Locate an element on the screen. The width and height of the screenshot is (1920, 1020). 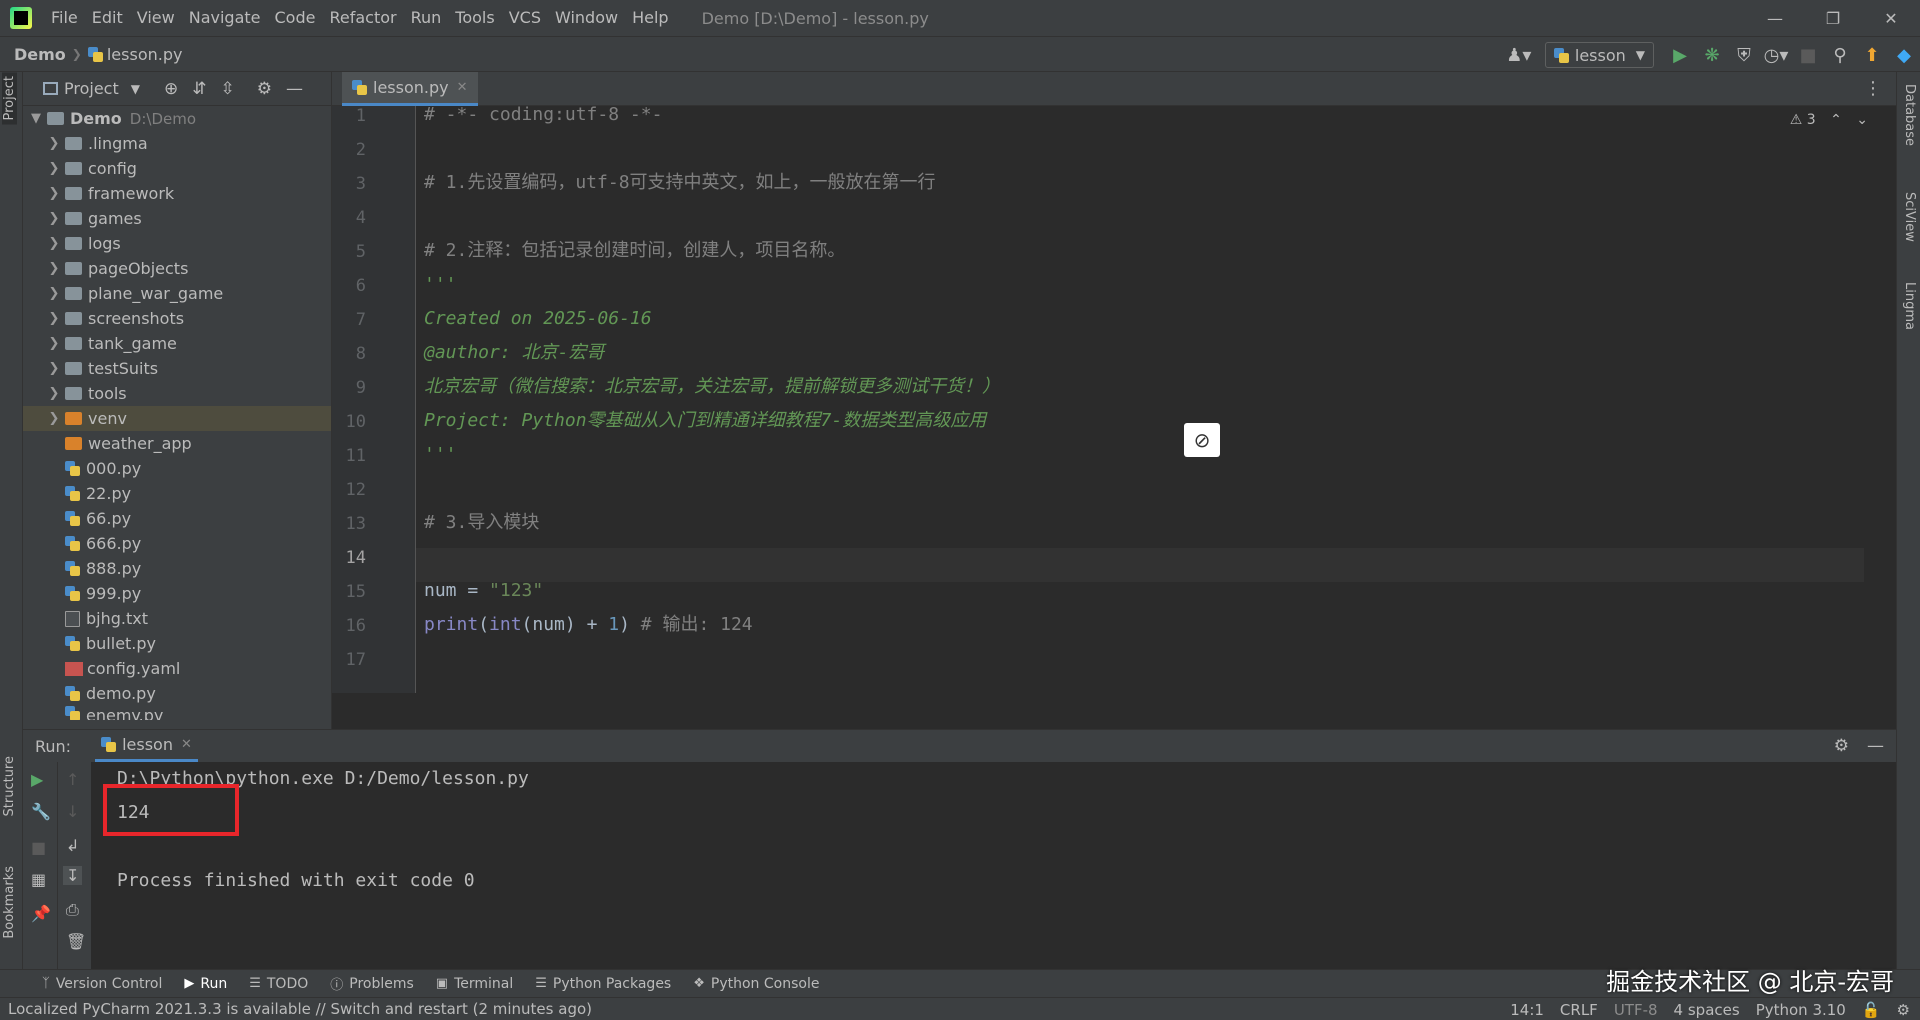
layout-icon: ▦ is located at coordinates (38, 879).